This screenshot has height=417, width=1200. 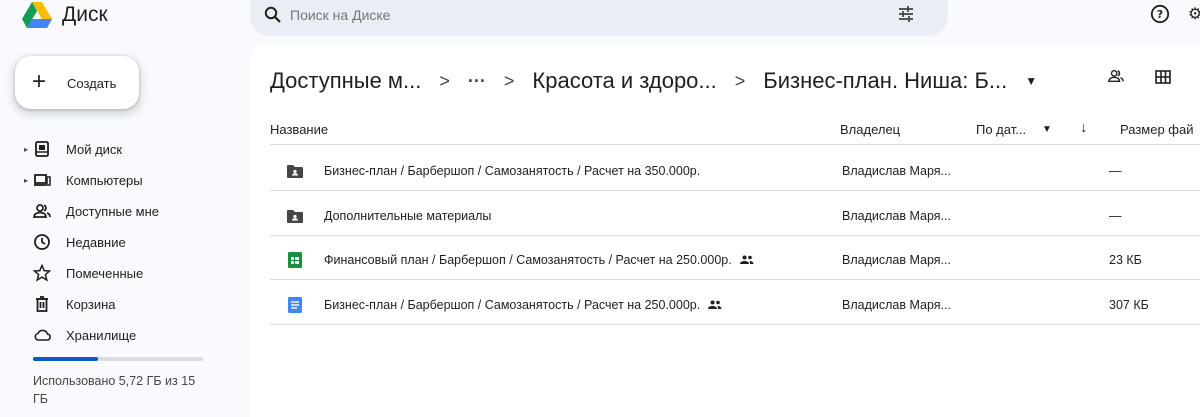 I want to click on sidebar-item-my-drive: ▸ Мой диск, so click(x=120, y=149).